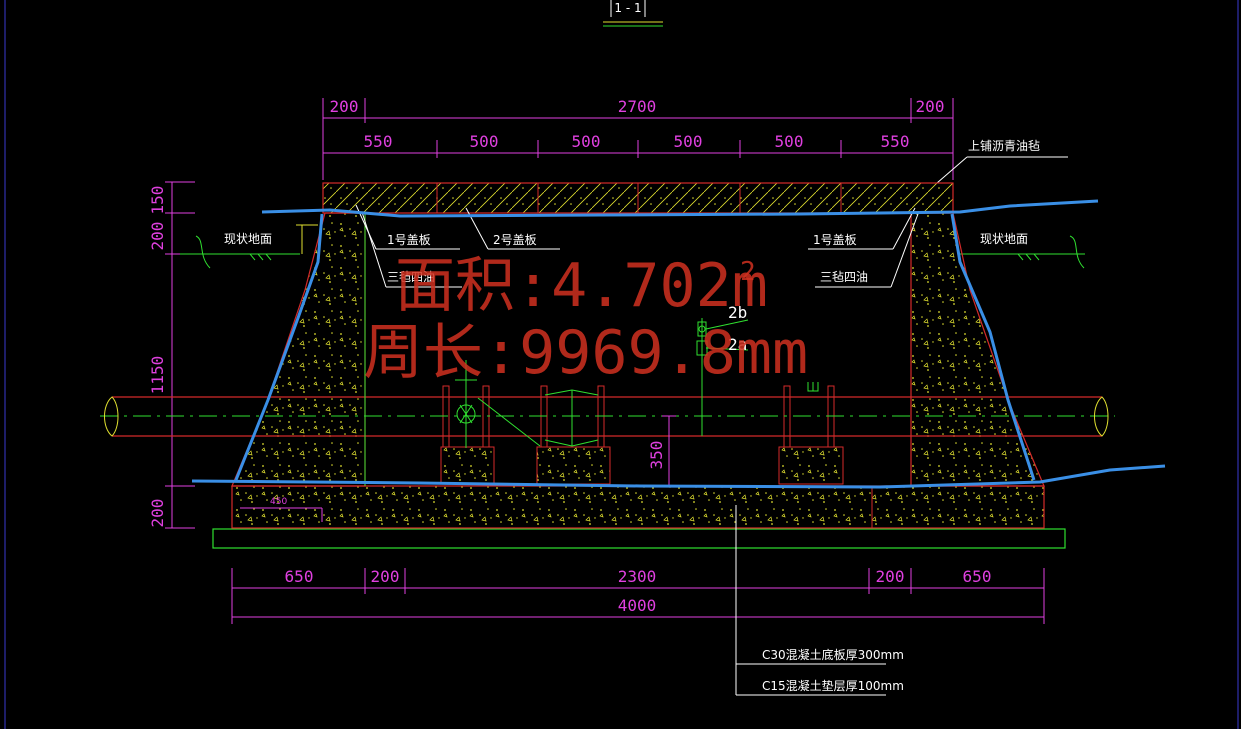 This screenshot has width=1241, height=729. What do you see at coordinates (344, 106) in the screenshot?
I see `dim-top-left: 200` at bounding box center [344, 106].